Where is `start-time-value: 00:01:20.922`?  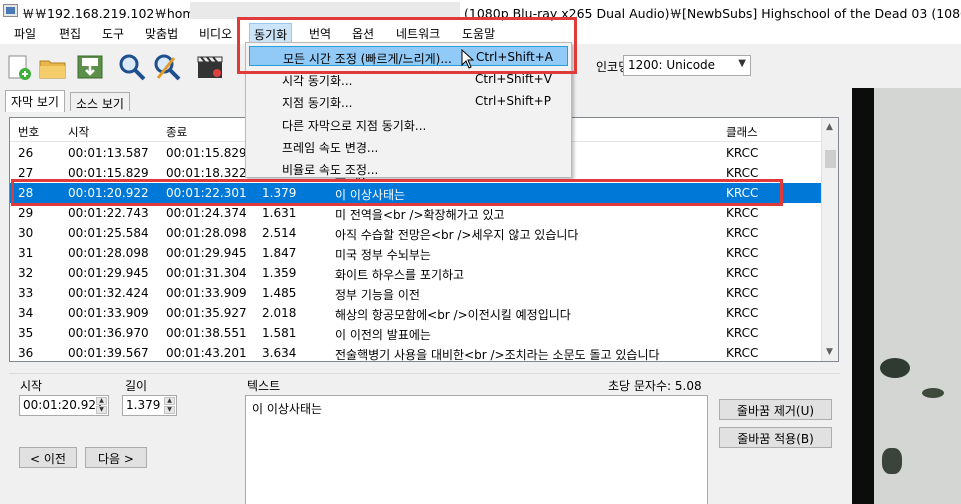 start-time-value: 00:01:20.922 is located at coordinates (63, 405).